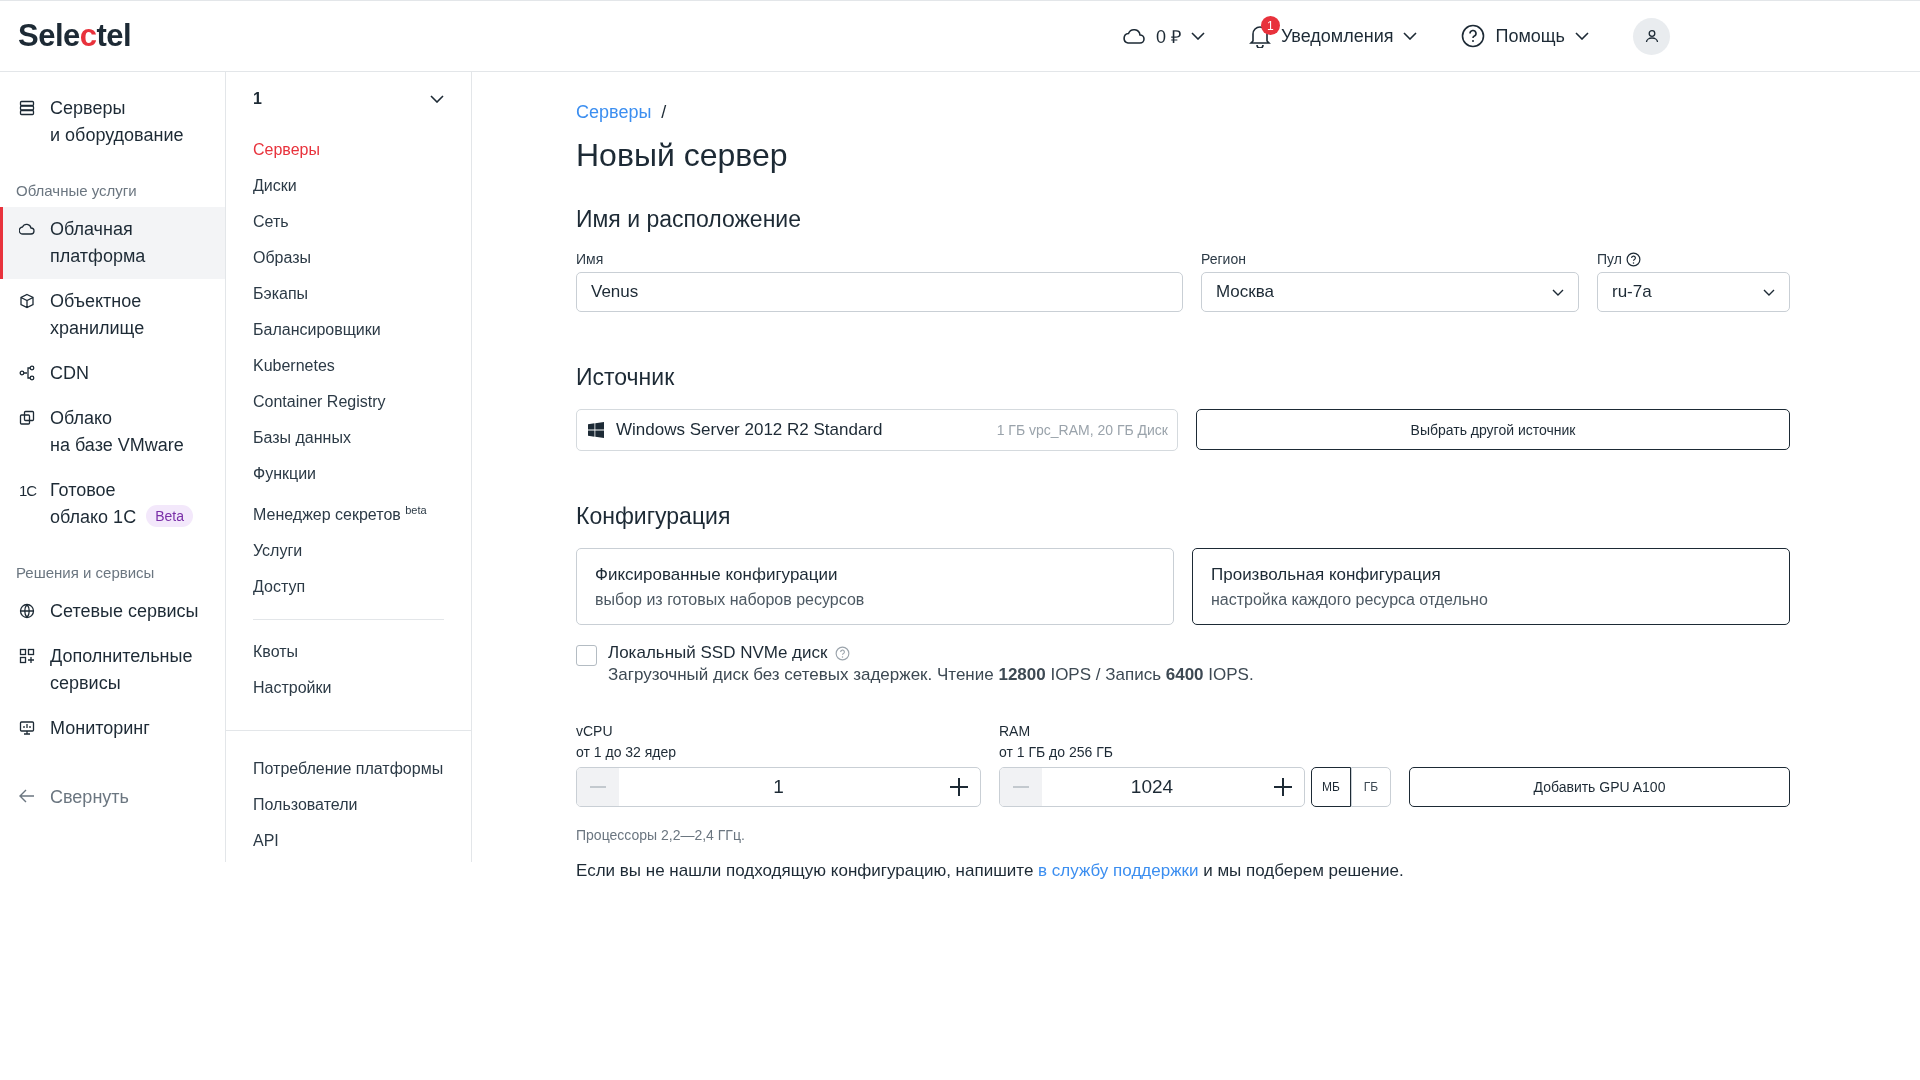 The width and height of the screenshot is (1920, 1080). Describe the element at coordinates (348, 841) in the screenshot. I see `subnav-item: API` at that location.